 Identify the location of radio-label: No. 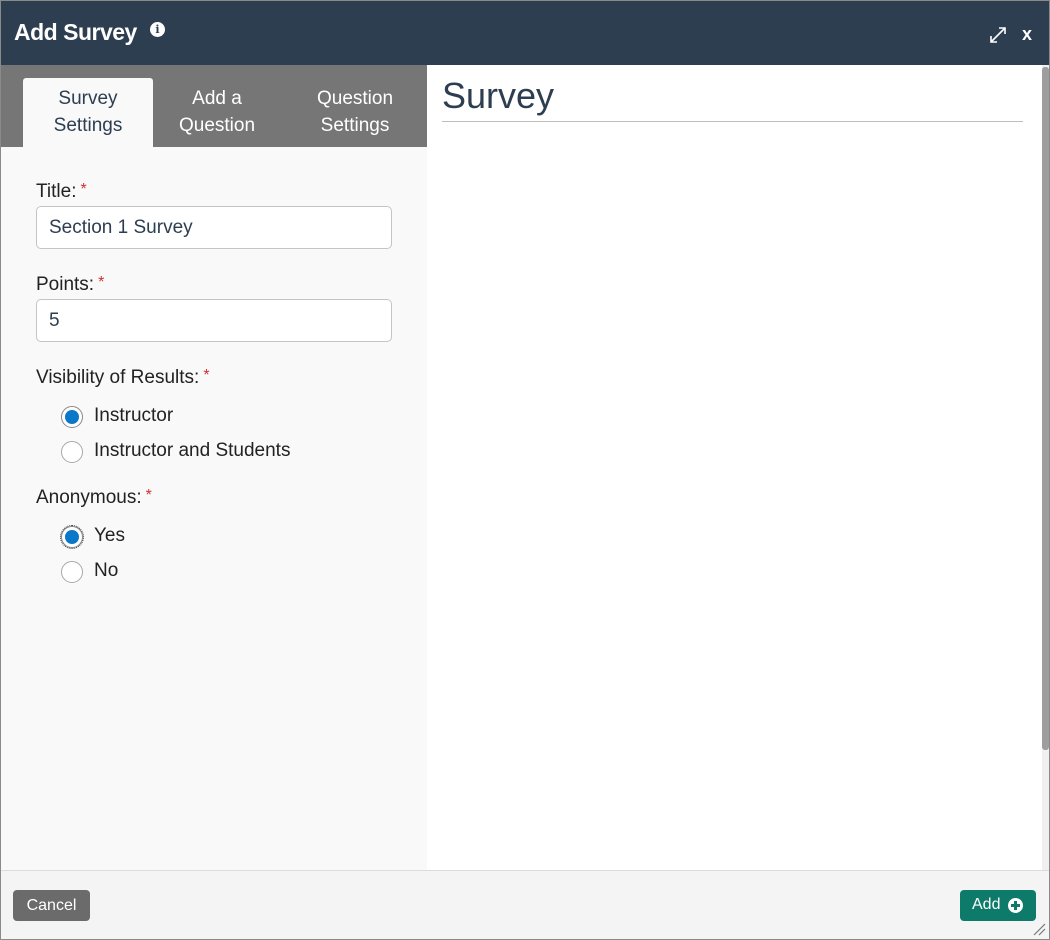
(106, 570).